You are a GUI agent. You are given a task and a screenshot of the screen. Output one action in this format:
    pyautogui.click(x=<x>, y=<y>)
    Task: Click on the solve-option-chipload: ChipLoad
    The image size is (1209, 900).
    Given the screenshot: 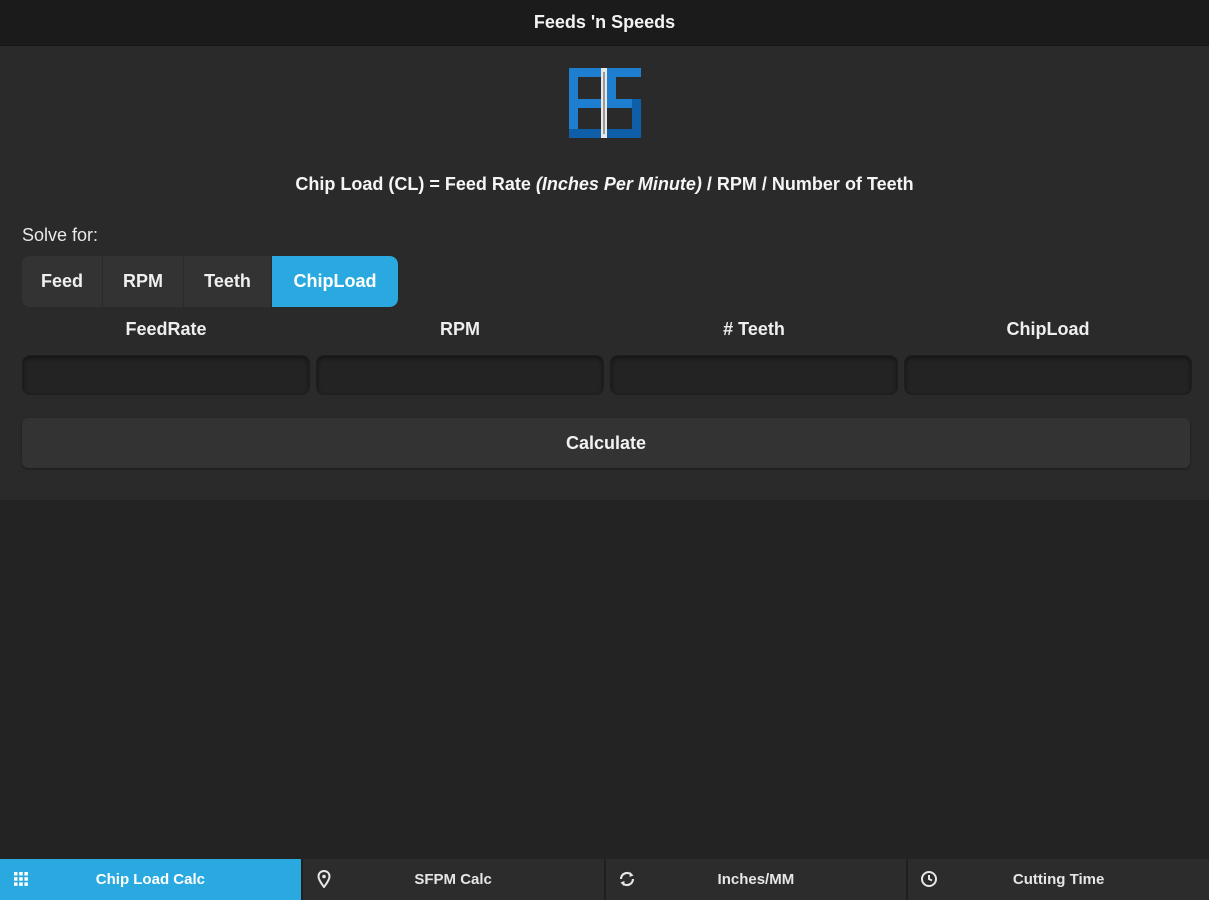 What is the action you would take?
    pyautogui.click(x=335, y=281)
    